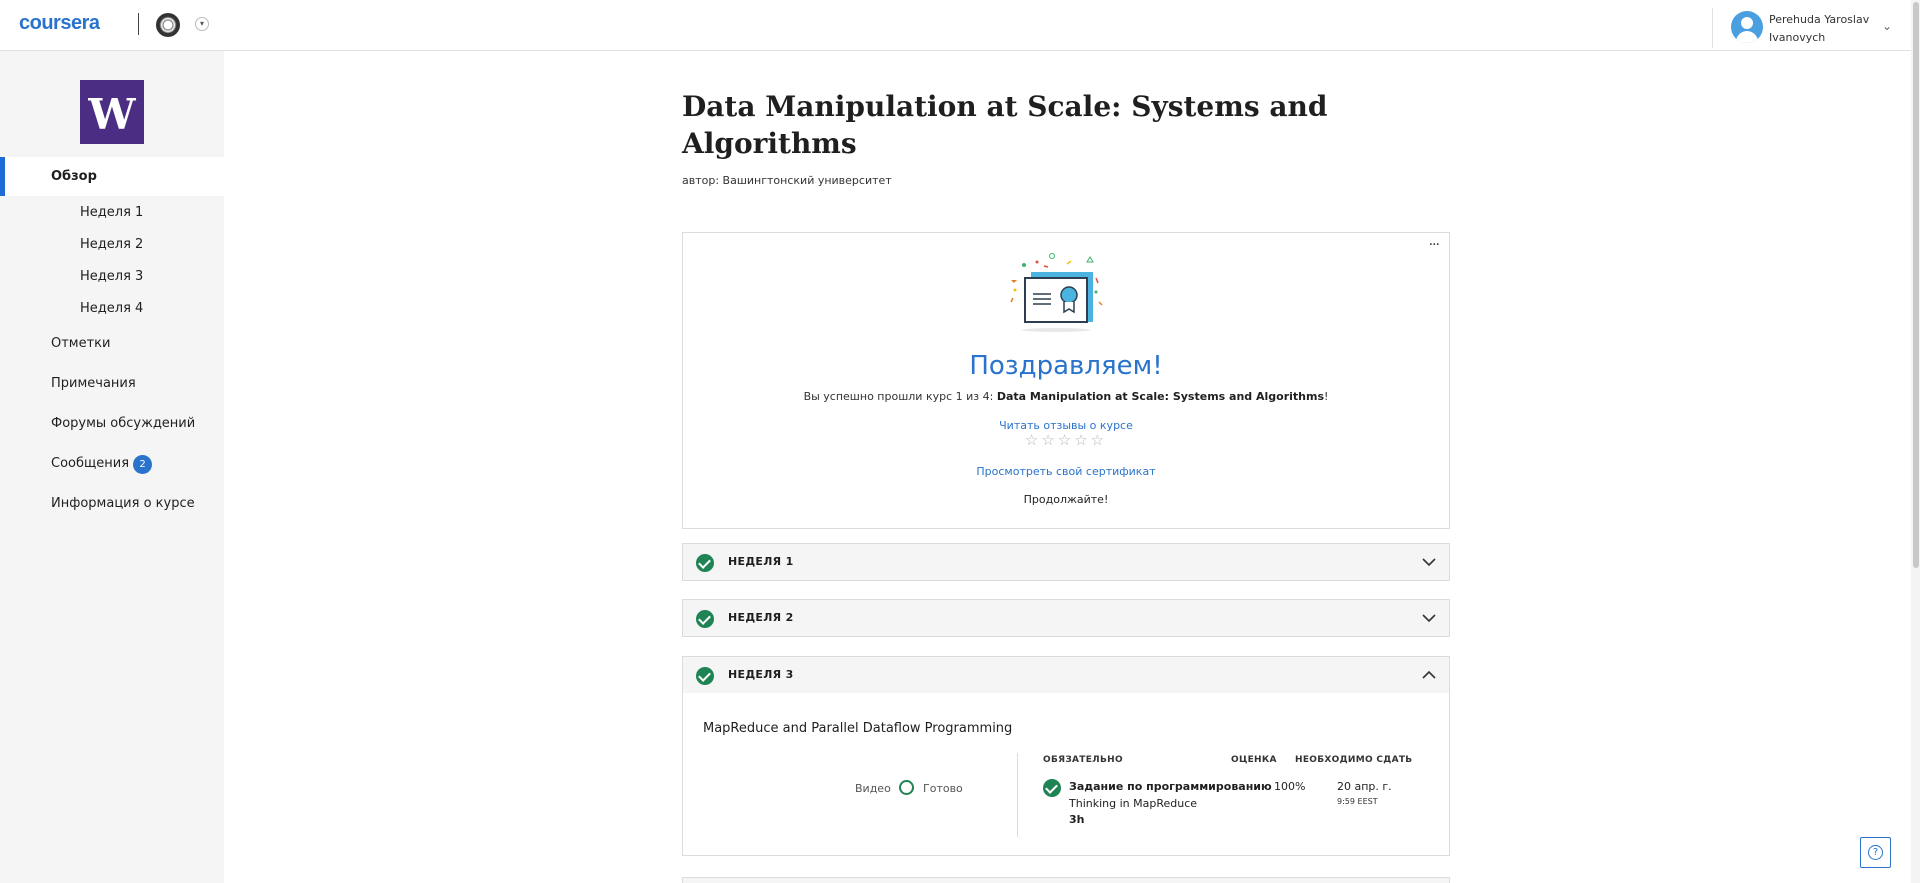 This screenshot has width=1920, height=883. I want to click on chevron-down-icon: ▾, so click(202, 24).